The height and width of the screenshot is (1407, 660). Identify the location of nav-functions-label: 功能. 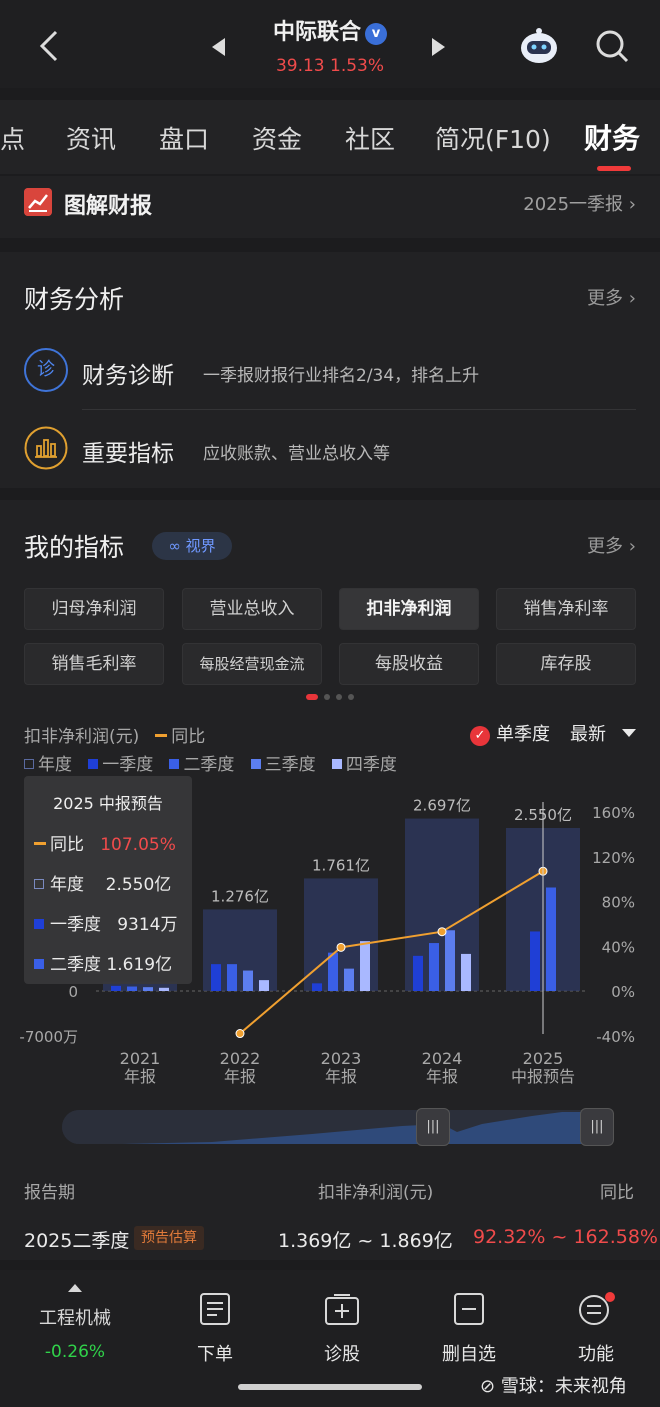
(596, 1354).